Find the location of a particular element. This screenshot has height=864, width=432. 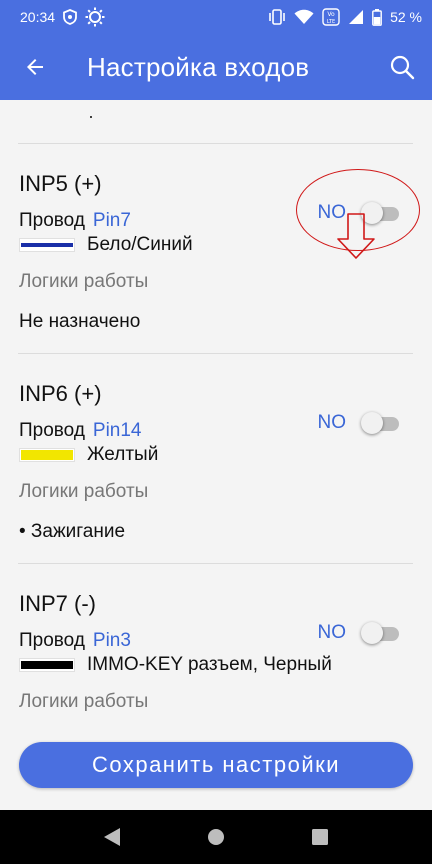

status-bar-left: 20:34 is located at coordinates (62, 17).